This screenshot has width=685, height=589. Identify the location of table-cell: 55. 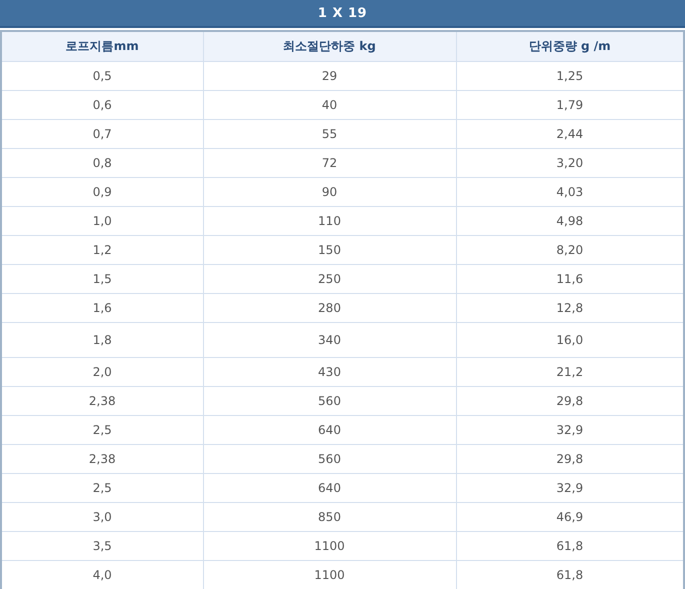
(329, 134).